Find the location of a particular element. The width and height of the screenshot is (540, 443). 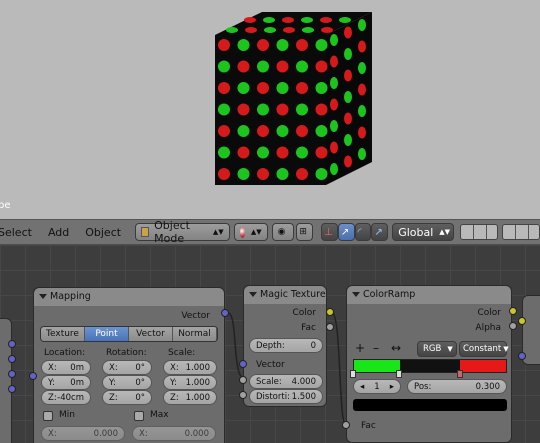

type-texture: Texture is located at coordinates (63, 334).